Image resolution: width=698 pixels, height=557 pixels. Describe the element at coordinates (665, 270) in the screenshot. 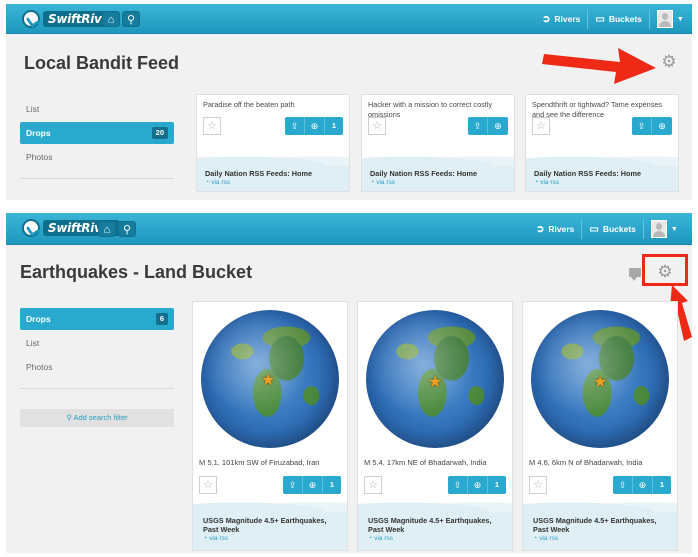

I see `red-highlight-box` at that location.